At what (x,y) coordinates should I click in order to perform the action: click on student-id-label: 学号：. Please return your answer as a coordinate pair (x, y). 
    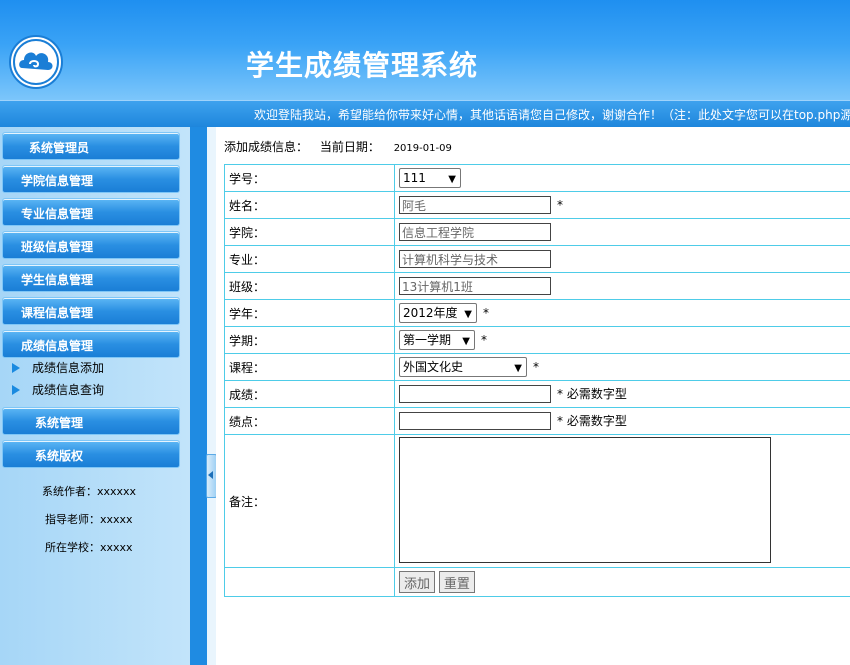
    Looking at the image, I should click on (309, 178).